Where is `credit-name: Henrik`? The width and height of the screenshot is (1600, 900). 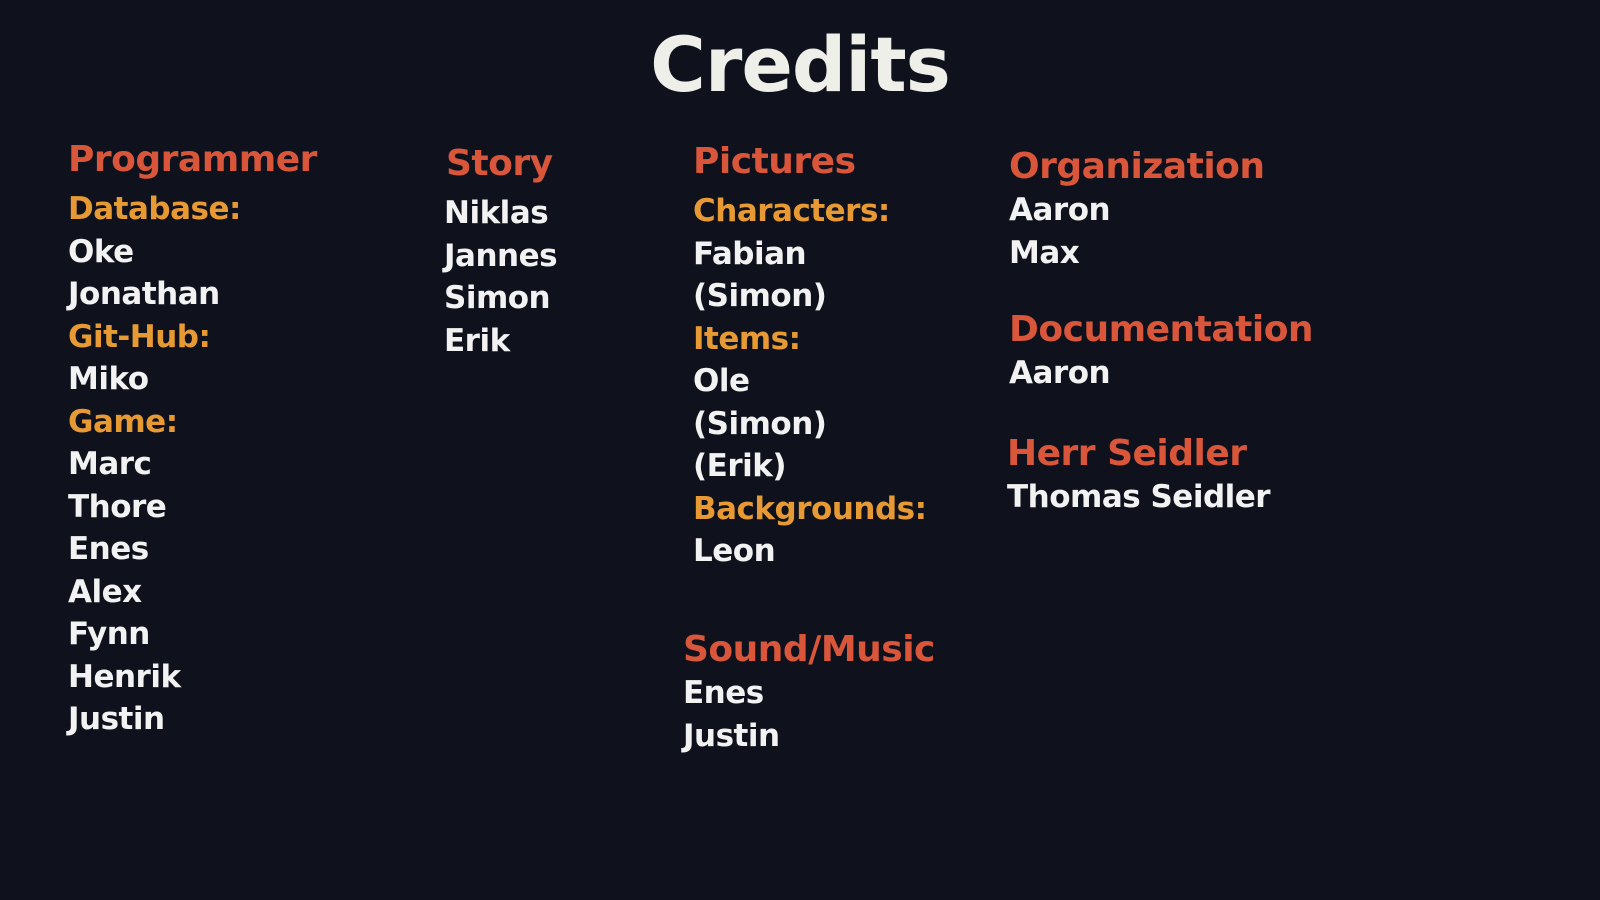
credit-name: Henrik is located at coordinates (124, 676).